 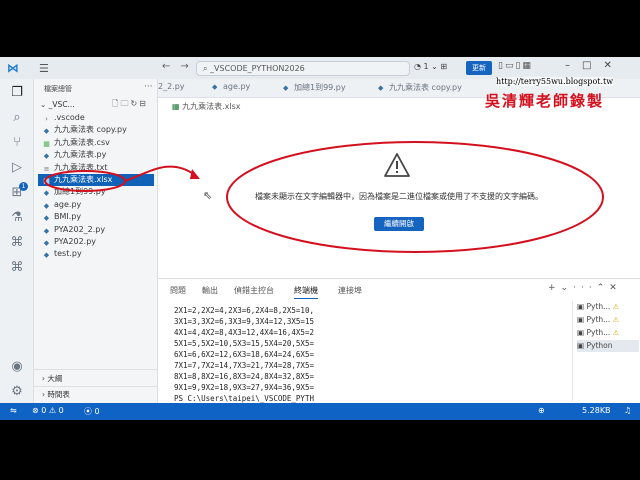 What do you see at coordinates (17, 218) in the screenshot?
I see `testing-icon: ⚗` at bounding box center [17, 218].